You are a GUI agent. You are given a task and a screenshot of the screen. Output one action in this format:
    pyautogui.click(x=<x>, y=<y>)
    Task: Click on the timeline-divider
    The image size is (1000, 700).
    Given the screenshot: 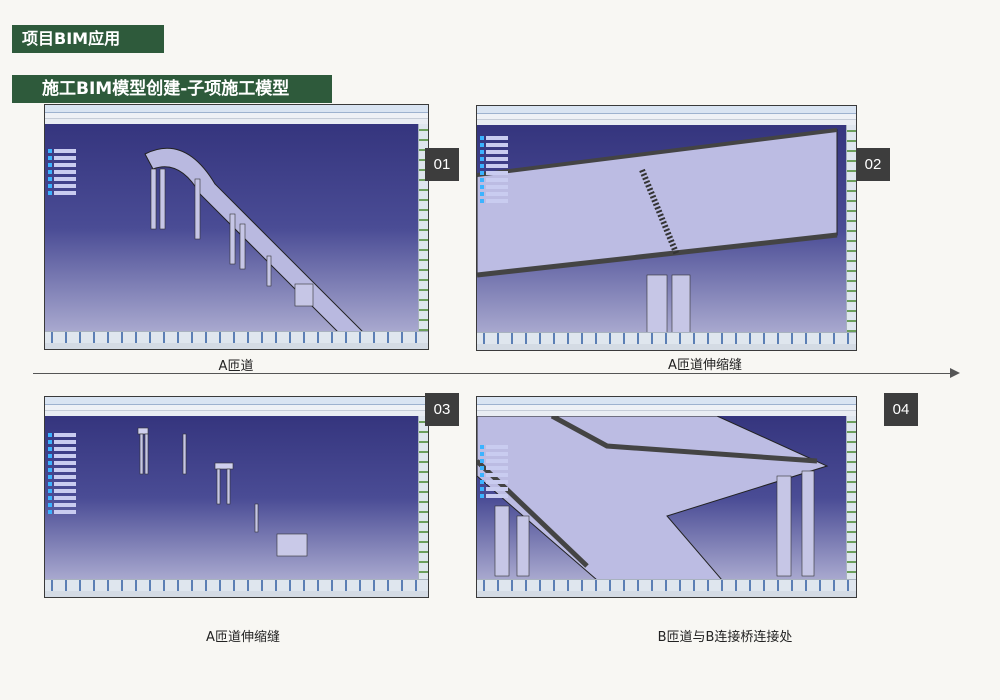 What is the action you would take?
    pyautogui.click(x=493, y=373)
    